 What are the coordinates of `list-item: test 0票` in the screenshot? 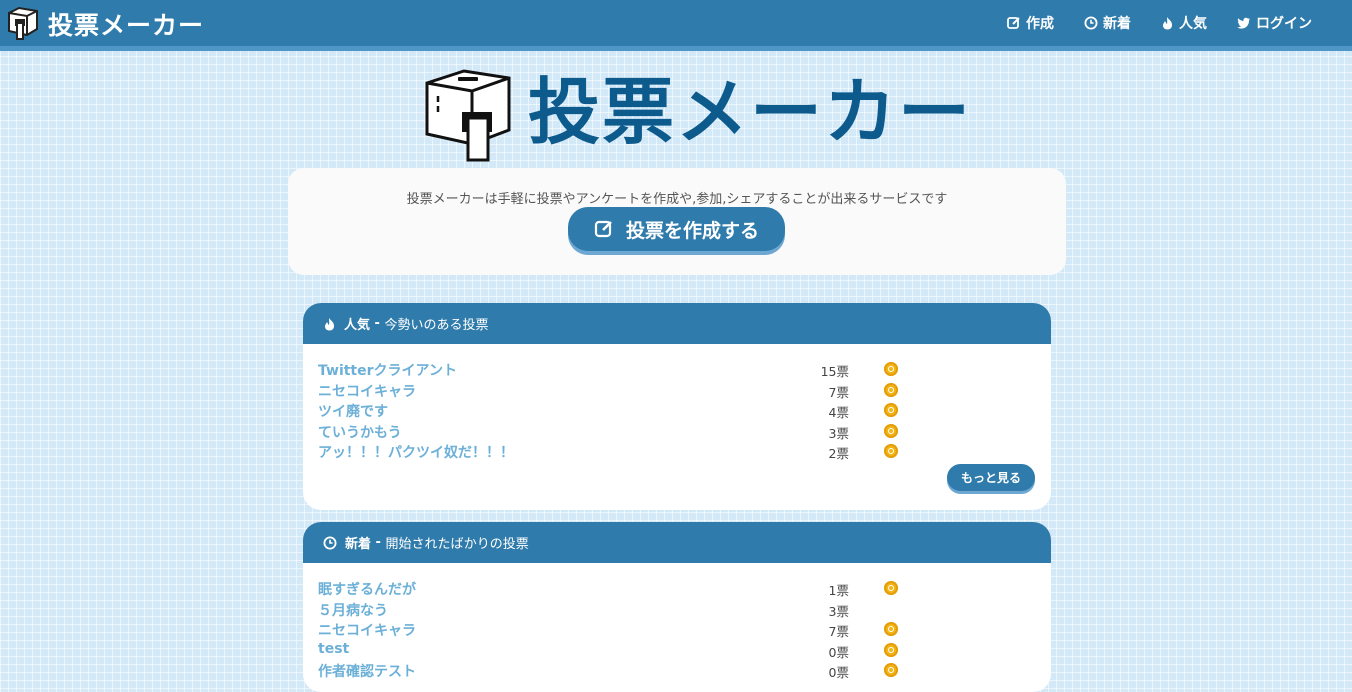 It's located at (677, 650).